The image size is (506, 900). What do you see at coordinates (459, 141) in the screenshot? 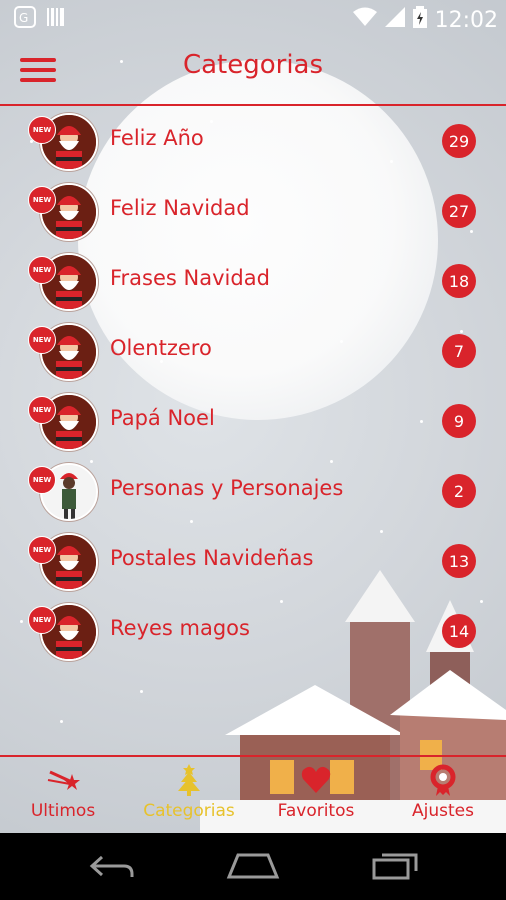
I see `count-badge: 29` at bounding box center [459, 141].